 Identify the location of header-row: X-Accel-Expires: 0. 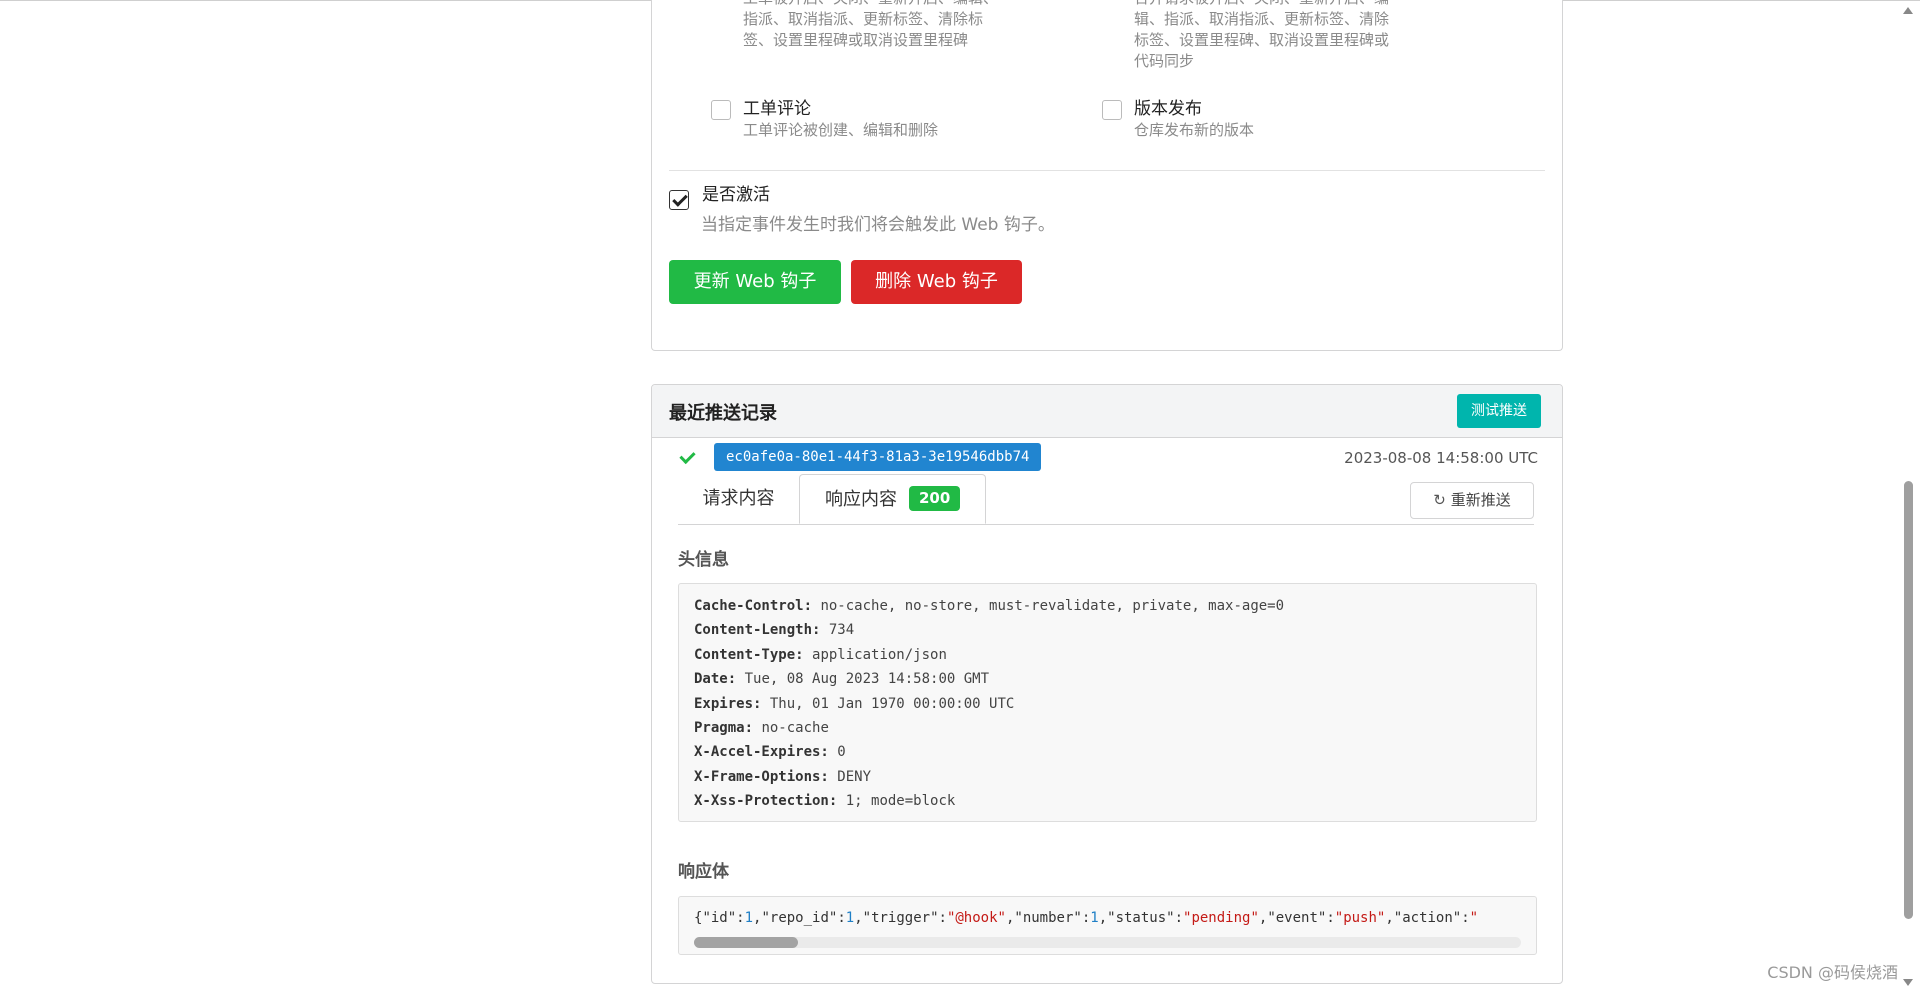
(1107, 752).